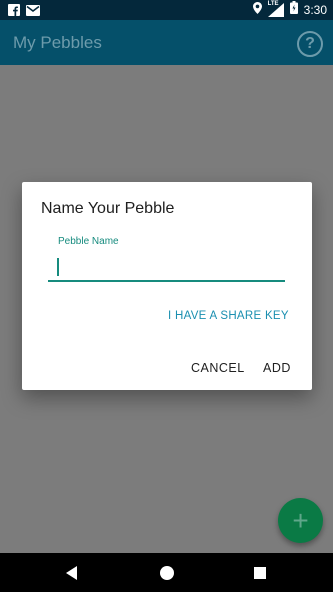  What do you see at coordinates (14, 12) in the screenshot?
I see `facebook-icon` at bounding box center [14, 12].